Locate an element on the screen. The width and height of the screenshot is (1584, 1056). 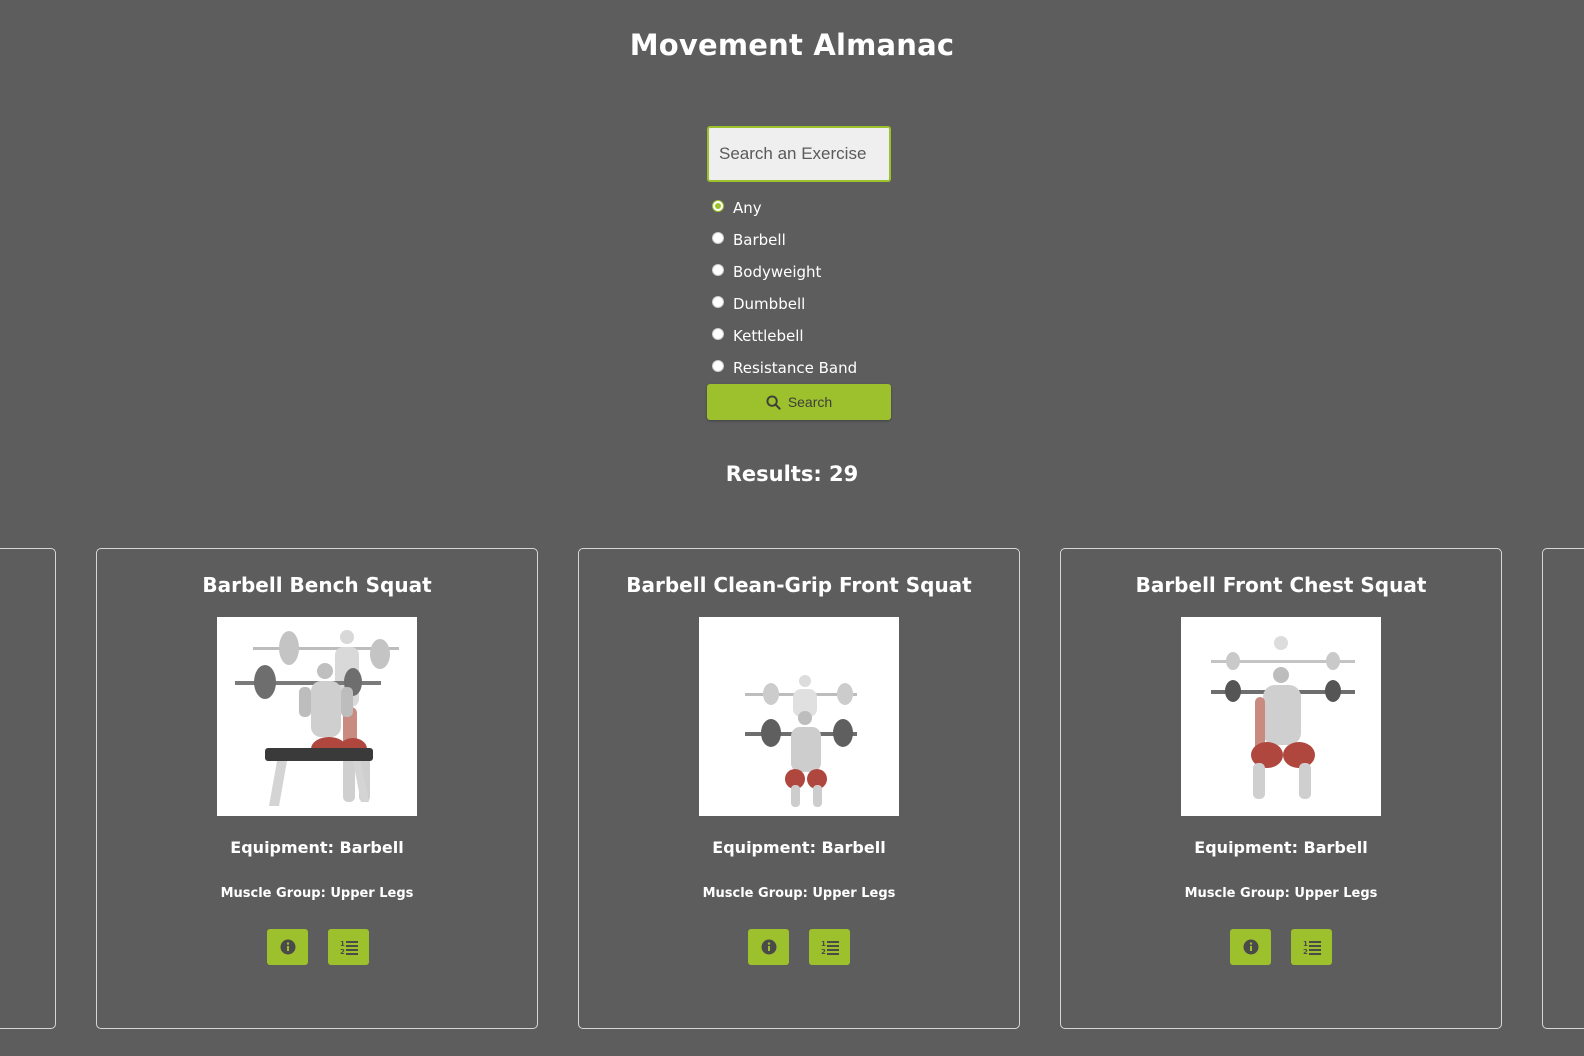
radio-option-dumbbell: Dumbbell is located at coordinates (784, 304).